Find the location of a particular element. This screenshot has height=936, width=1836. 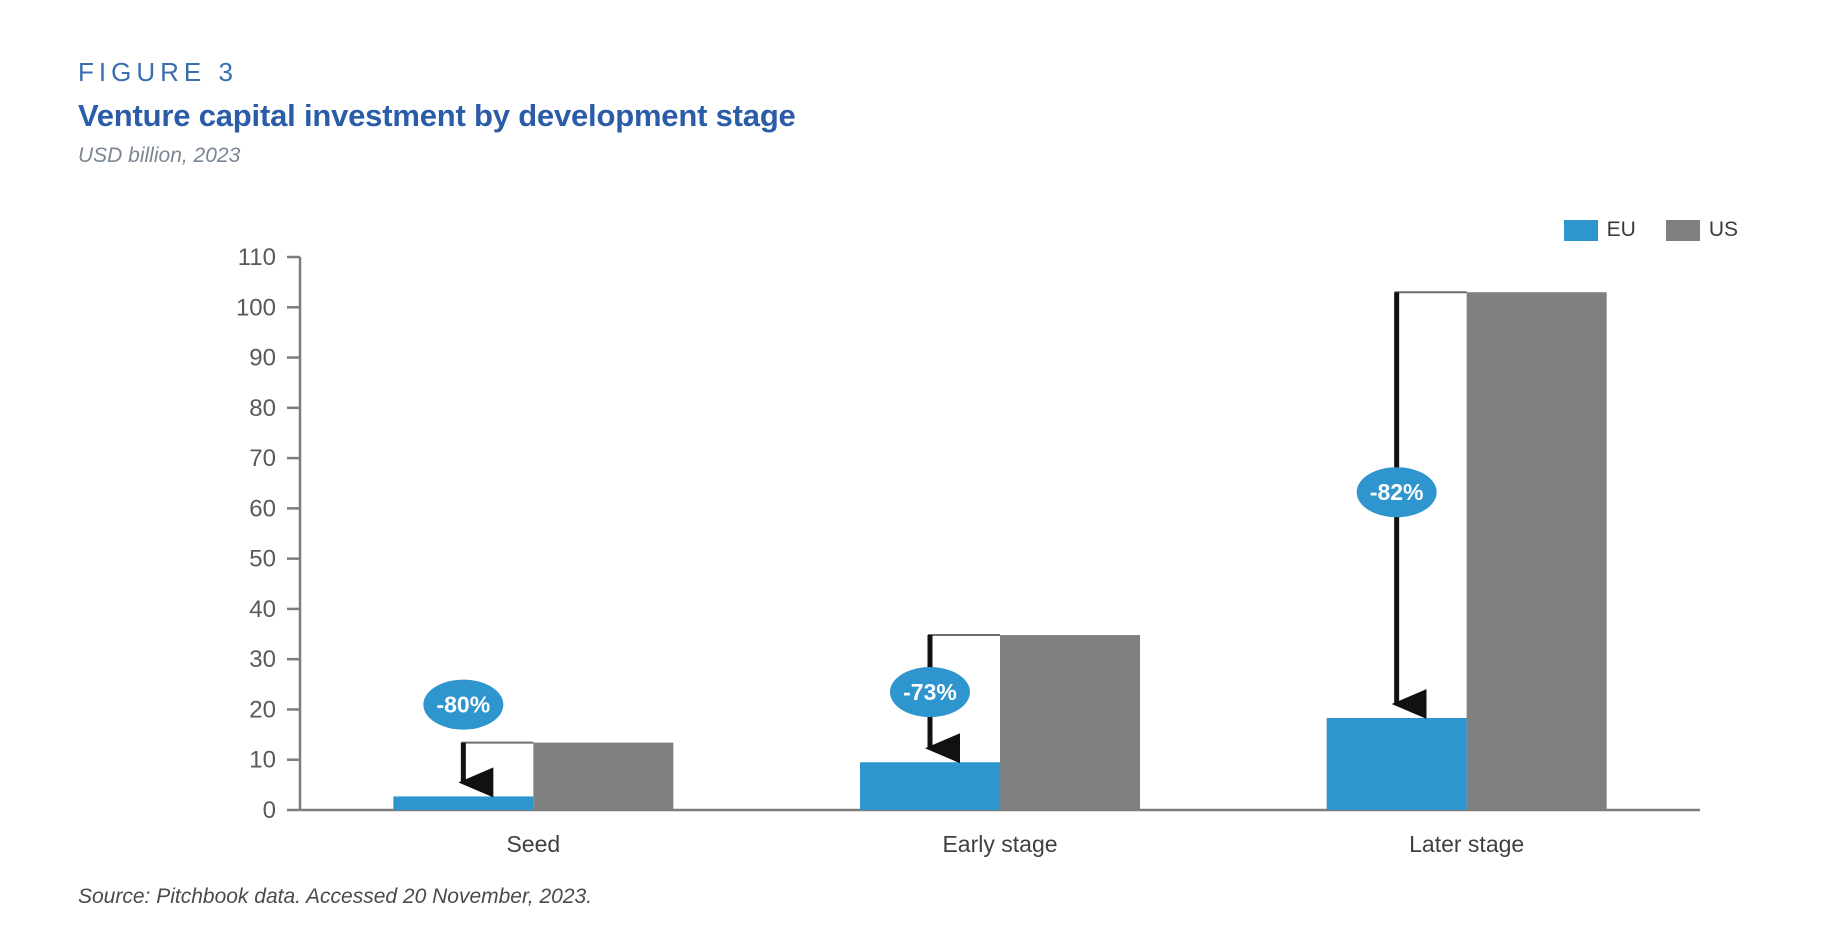

y-axis-tick-label: 30 is located at coordinates (262, 659).